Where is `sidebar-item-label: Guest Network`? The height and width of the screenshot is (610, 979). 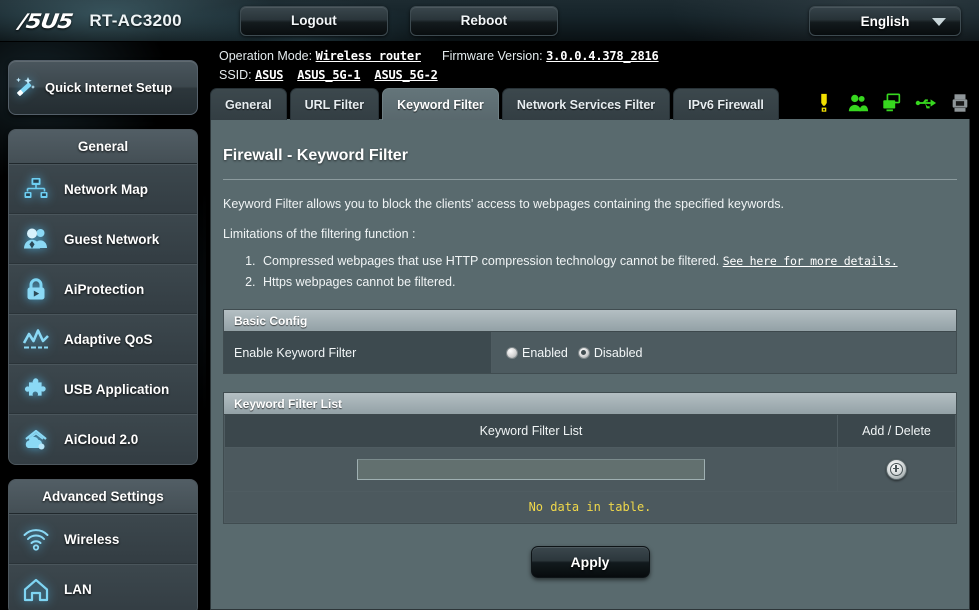 sidebar-item-label: Guest Network is located at coordinates (112, 239).